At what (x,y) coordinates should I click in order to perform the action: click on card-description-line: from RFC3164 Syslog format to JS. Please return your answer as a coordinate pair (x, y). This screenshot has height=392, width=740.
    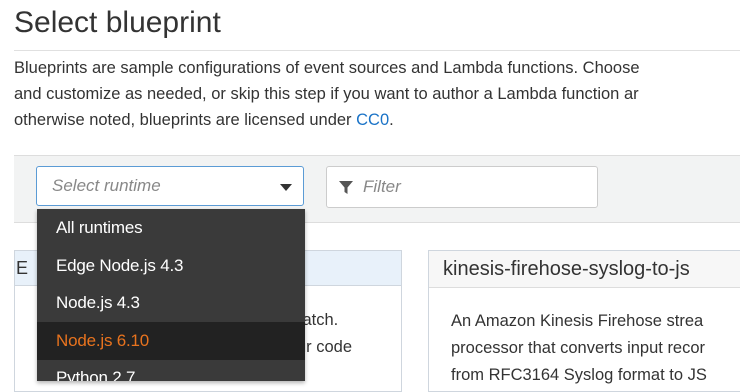
    Looking at the image, I should click on (579, 375).